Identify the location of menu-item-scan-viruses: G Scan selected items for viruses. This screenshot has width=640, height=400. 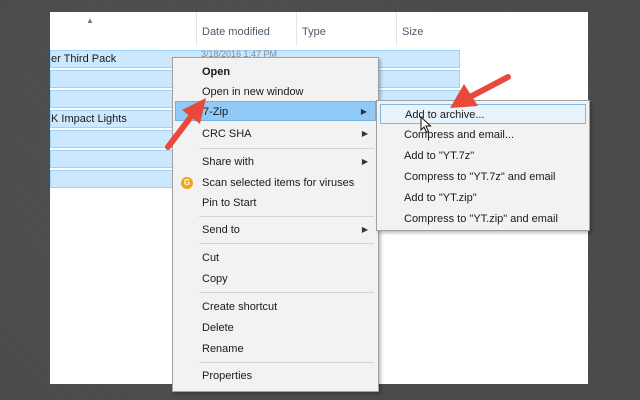
(275, 183).